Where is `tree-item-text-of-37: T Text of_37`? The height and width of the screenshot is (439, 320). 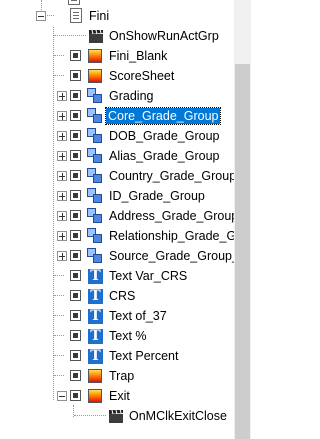 tree-item-text-of-37: T Text of_37 is located at coordinates (117, 316).